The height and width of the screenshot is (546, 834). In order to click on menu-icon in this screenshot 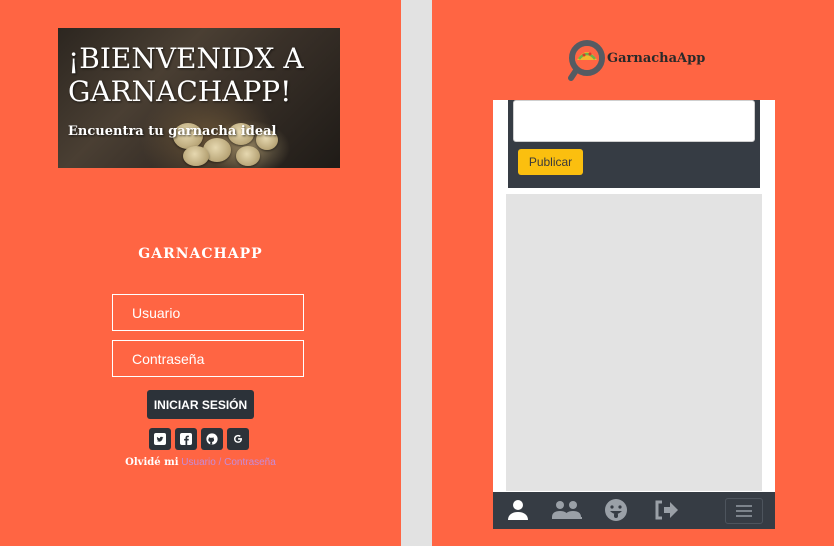, I will do `click(744, 511)`.